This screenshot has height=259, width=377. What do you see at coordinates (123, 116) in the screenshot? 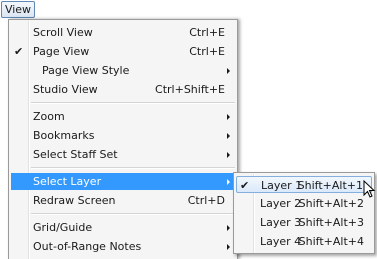
I see `menu-item-zoom: Zoom` at bounding box center [123, 116].